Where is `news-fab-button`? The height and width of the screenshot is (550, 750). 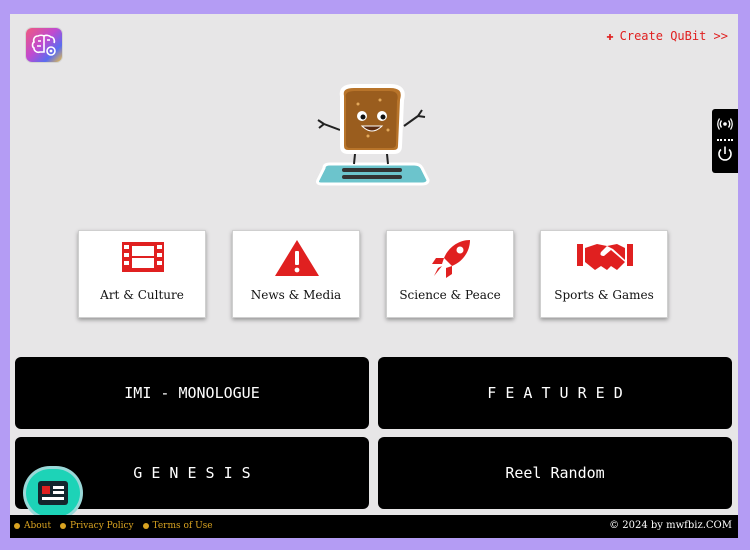
news-fab-button is located at coordinates (53, 493).